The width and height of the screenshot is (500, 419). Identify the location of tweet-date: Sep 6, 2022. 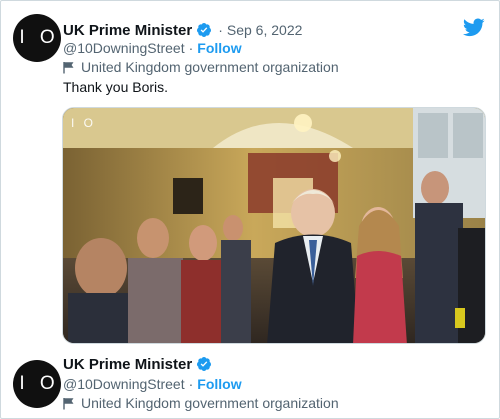
(265, 30).